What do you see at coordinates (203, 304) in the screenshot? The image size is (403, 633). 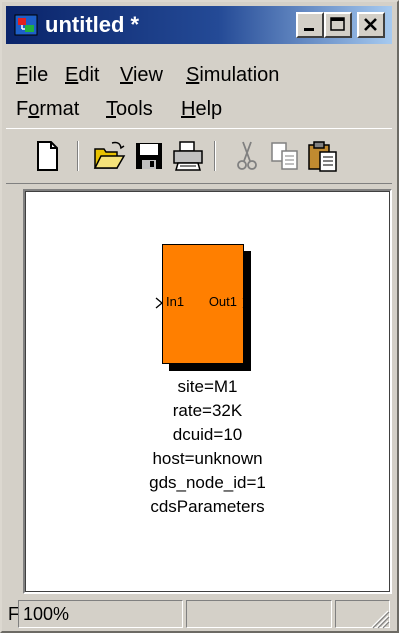 I see `subsystem-block: In1 Out1` at bounding box center [203, 304].